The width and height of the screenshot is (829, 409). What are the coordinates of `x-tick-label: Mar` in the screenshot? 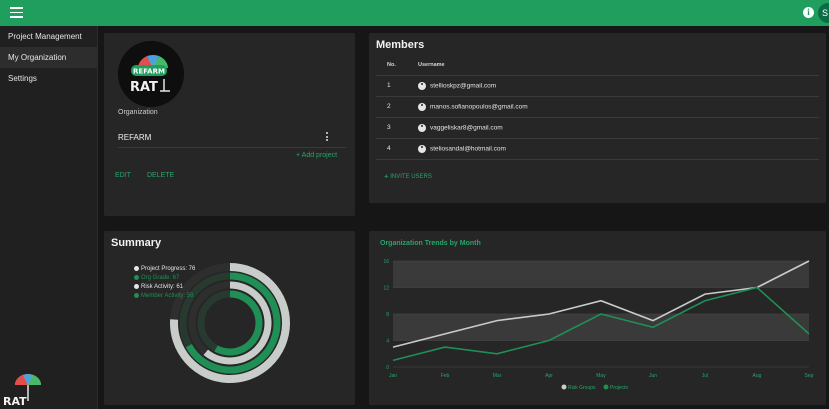 It's located at (497, 376).